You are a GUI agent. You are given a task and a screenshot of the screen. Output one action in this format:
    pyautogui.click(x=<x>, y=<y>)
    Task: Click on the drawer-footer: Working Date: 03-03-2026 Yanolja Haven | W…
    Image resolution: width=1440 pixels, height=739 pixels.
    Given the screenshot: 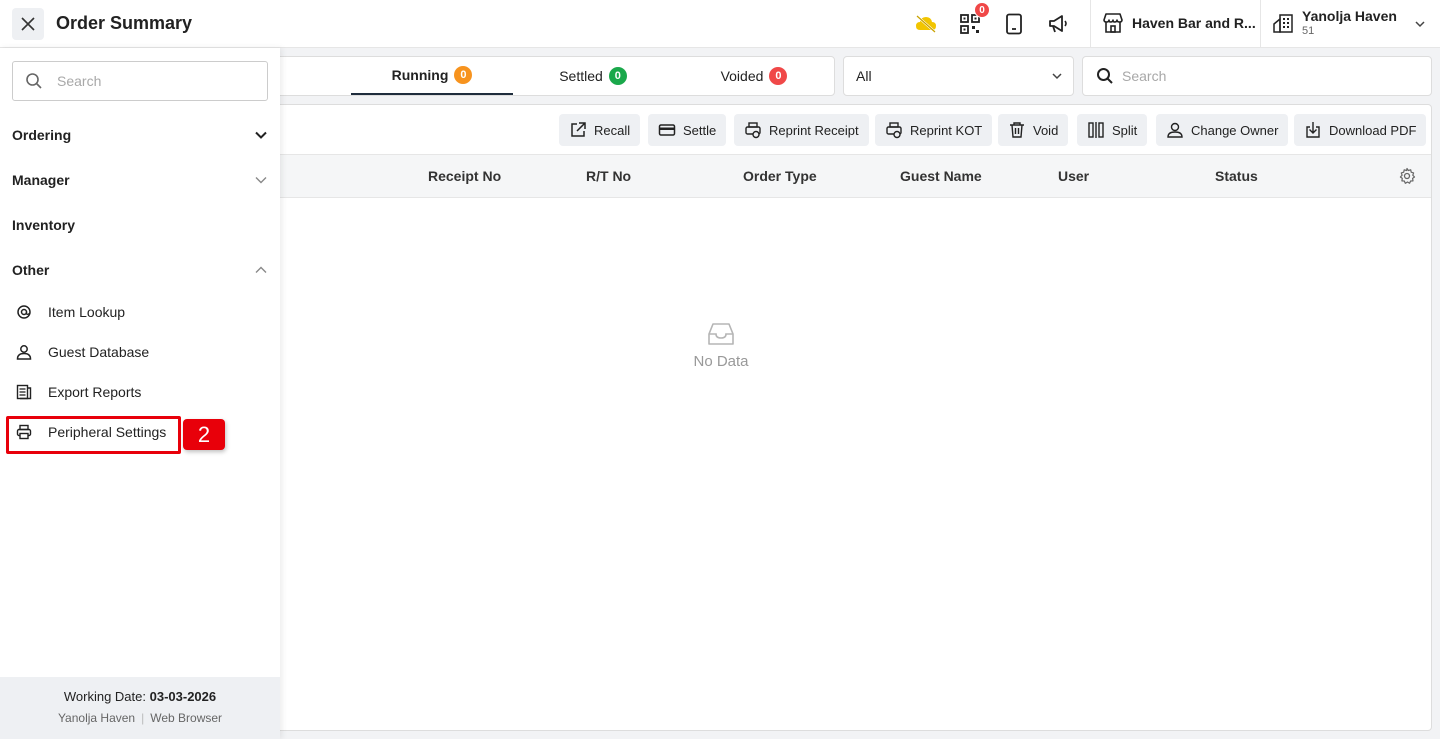 What is the action you would take?
    pyautogui.click(x=140, y=708)
    